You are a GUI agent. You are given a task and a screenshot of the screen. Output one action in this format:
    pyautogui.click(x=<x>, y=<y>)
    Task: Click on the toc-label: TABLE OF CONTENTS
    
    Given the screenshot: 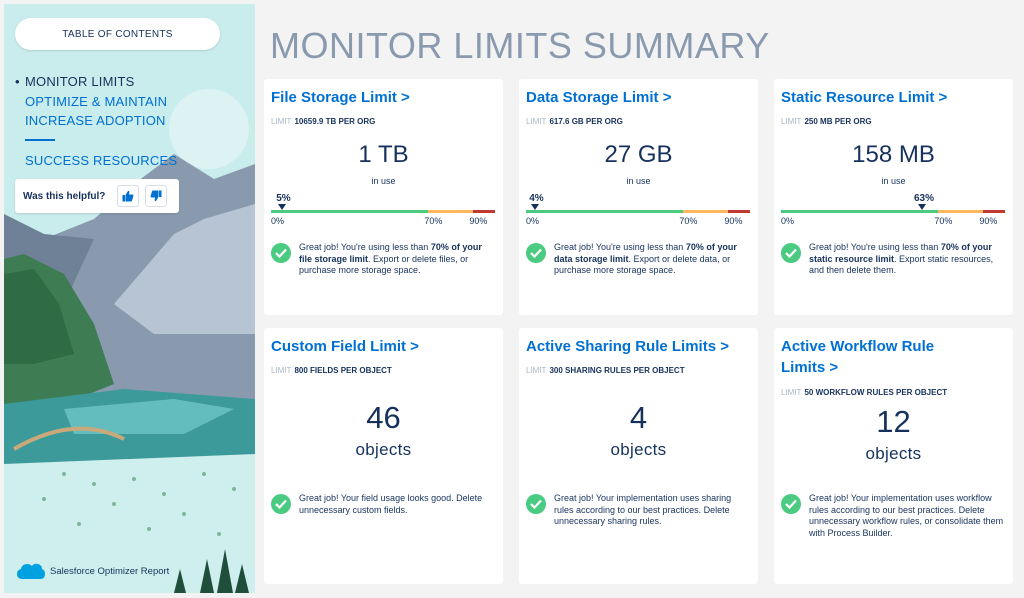 What is the action you would take?
    pyautogui.click(x=117, y=34)
    